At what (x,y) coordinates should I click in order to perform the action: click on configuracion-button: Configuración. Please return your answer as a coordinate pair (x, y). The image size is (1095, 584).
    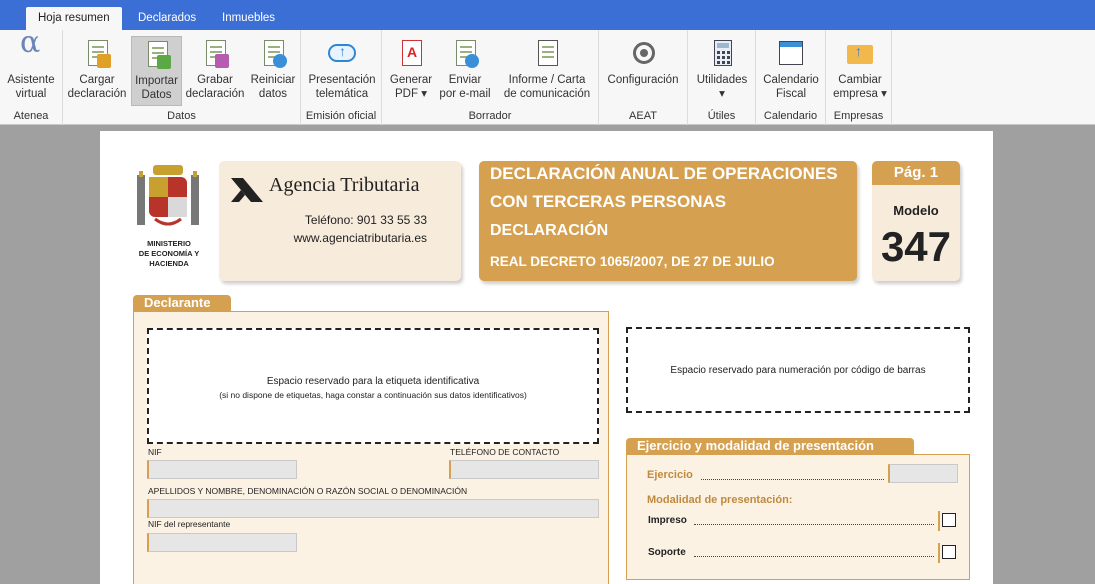
    Looking at the image, I should click on (643, 71).